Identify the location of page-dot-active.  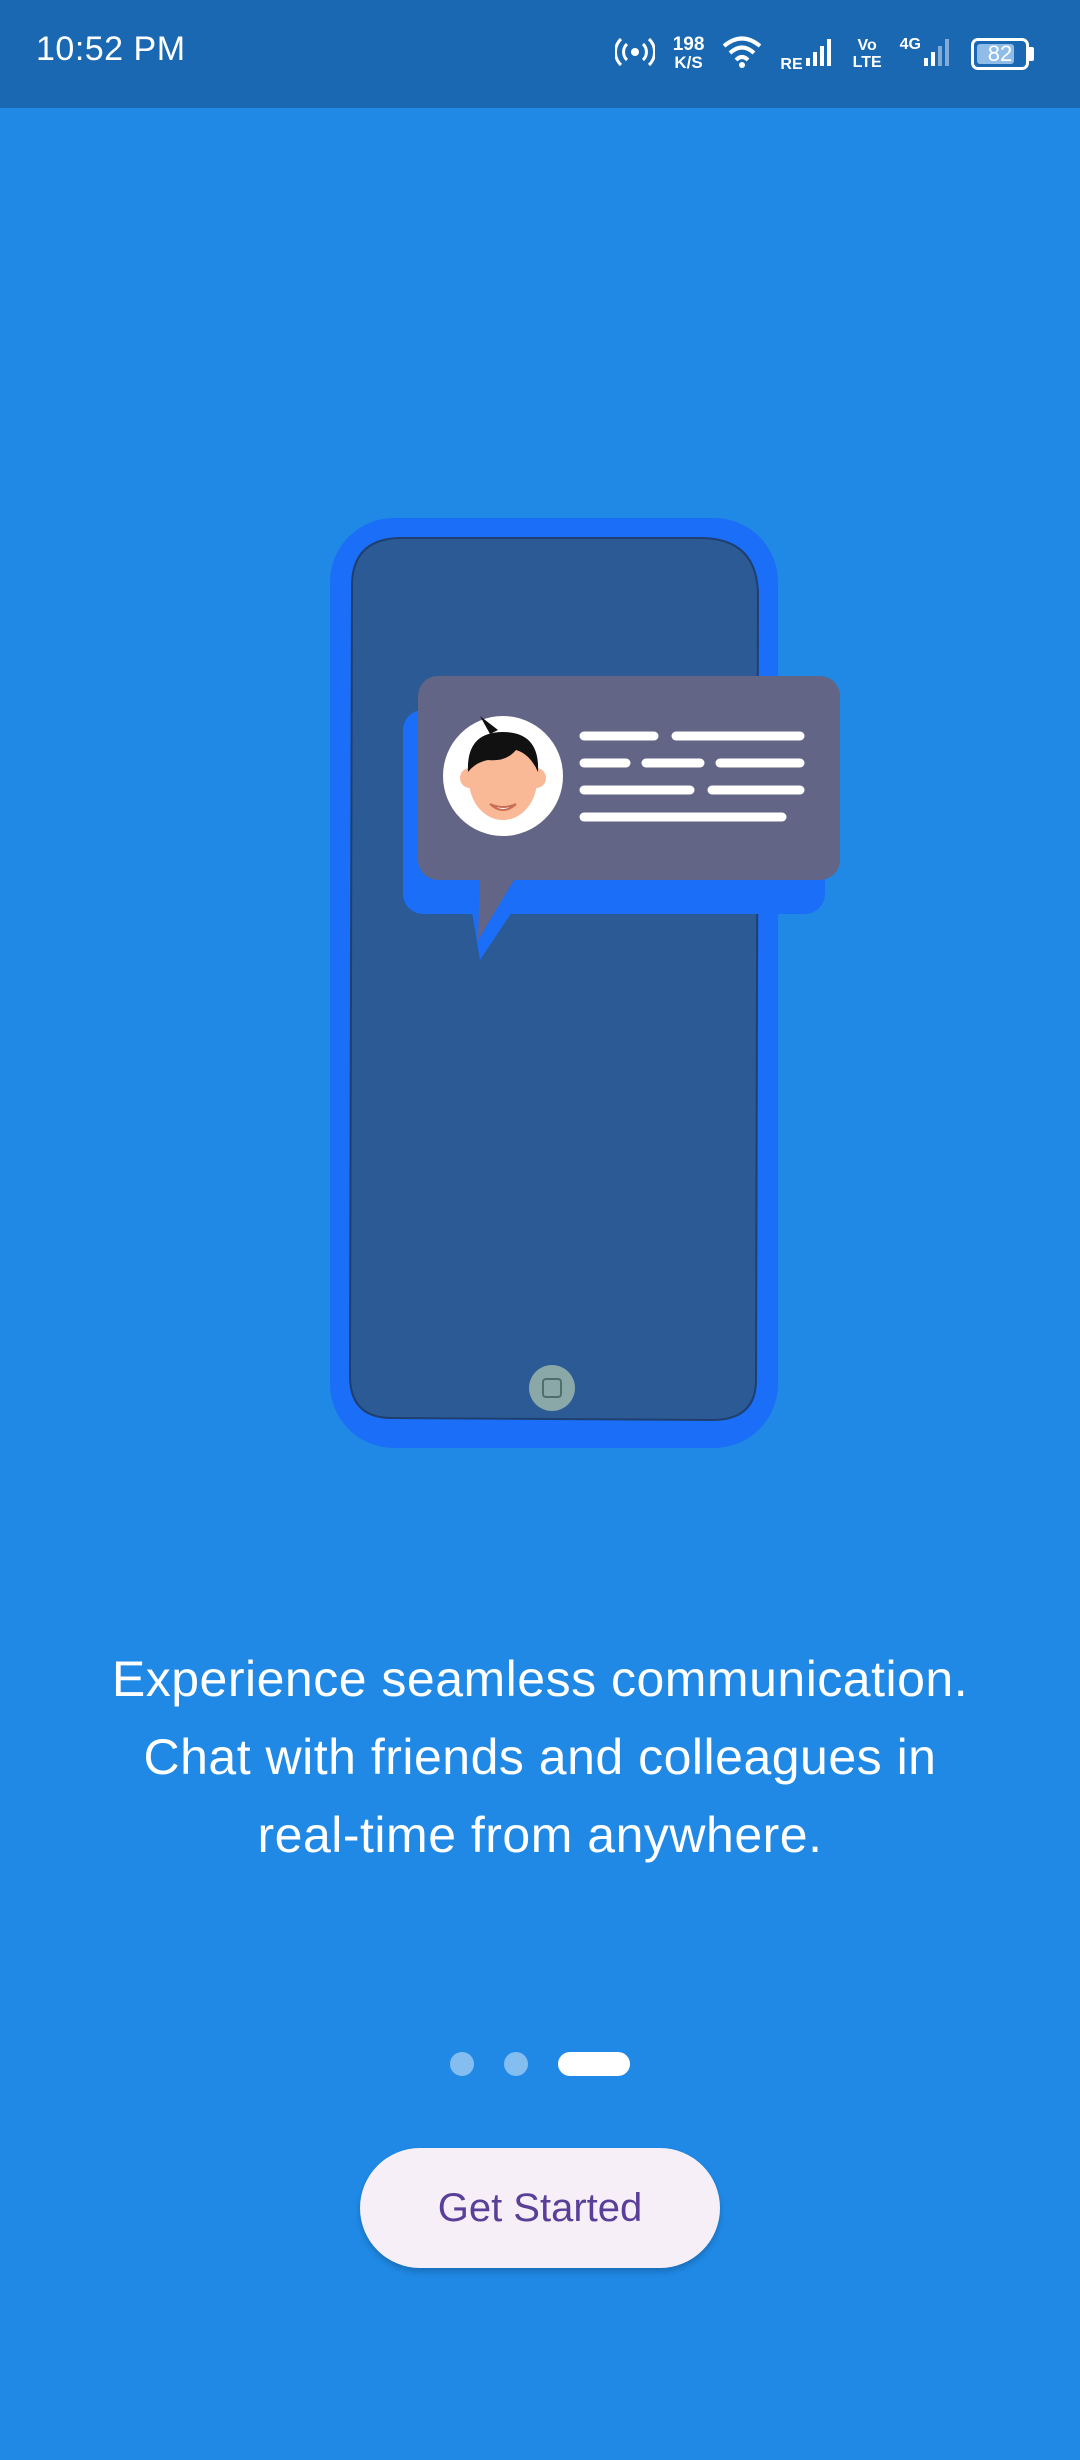
(594, 2064).